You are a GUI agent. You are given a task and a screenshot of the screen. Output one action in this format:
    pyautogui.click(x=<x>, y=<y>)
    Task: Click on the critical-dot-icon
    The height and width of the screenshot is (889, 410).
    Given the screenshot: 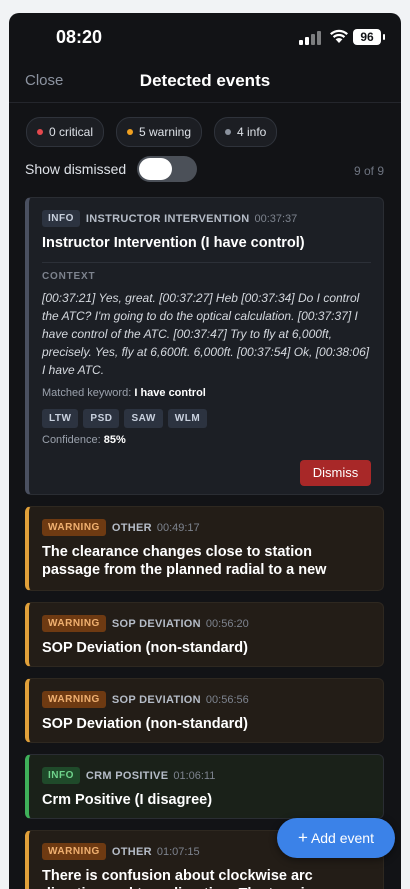 What is the action you would take?
    pyautogui.click(x=40, y=132)
    